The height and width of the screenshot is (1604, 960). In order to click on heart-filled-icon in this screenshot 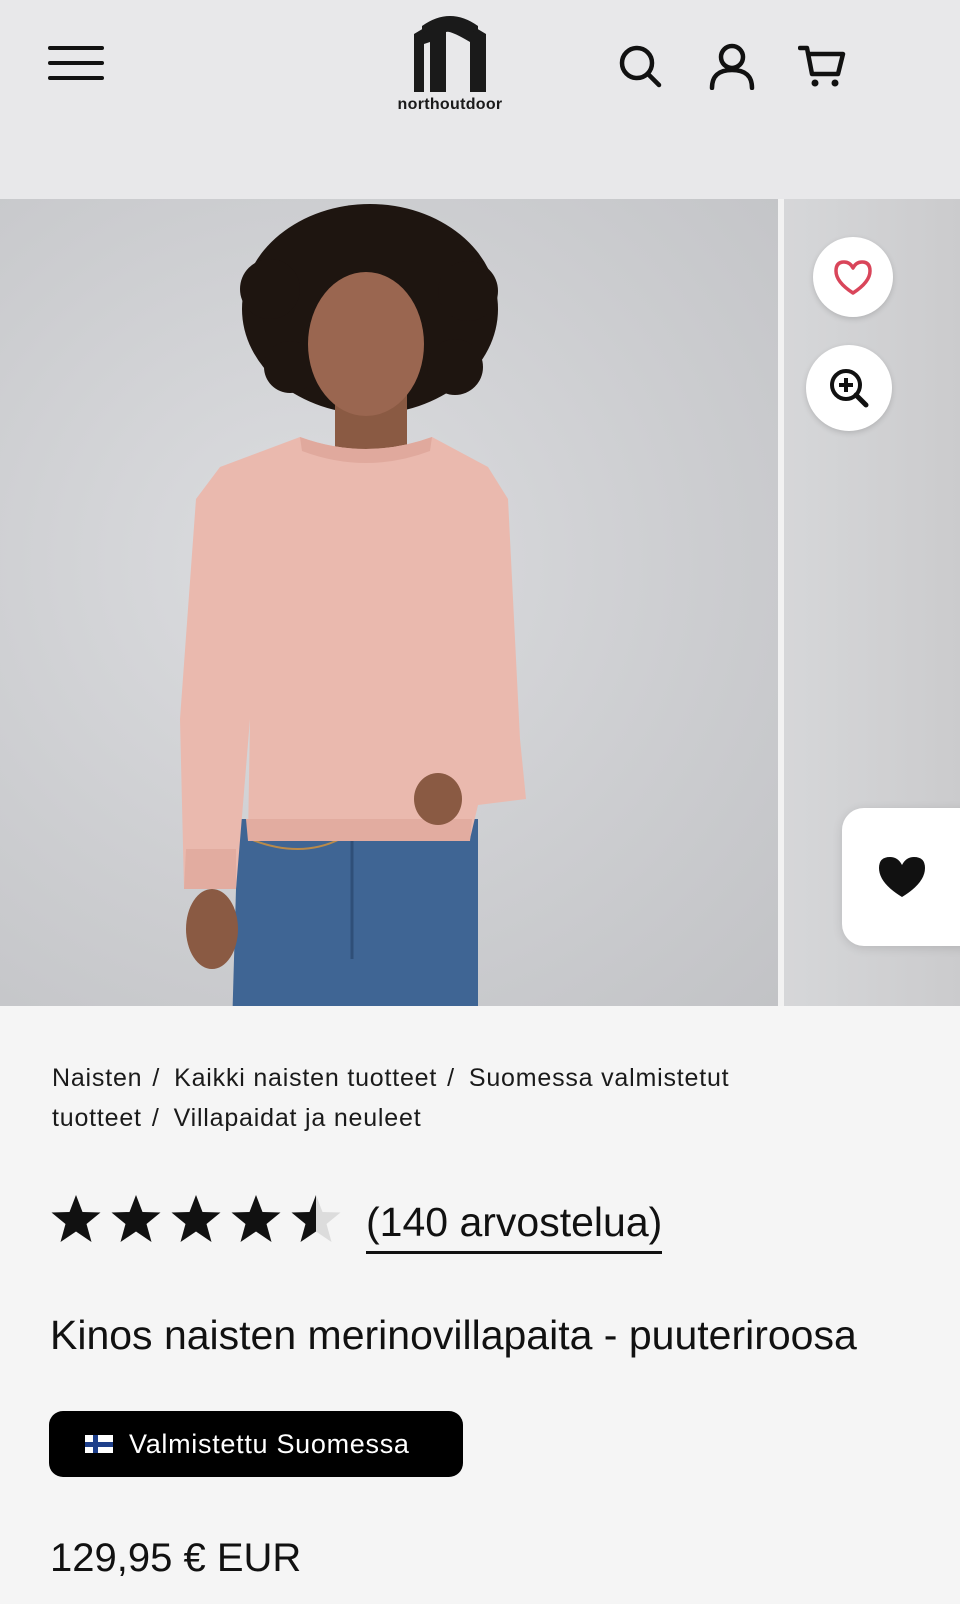, I will do `click(902, 877)`.